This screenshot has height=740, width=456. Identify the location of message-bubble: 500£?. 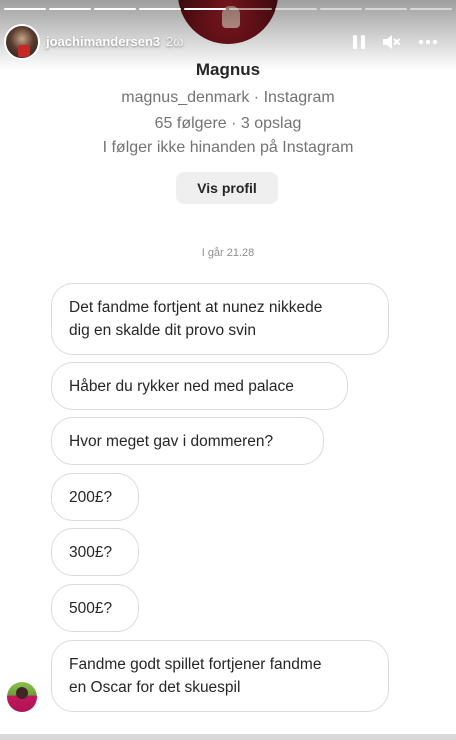
(95, 608).